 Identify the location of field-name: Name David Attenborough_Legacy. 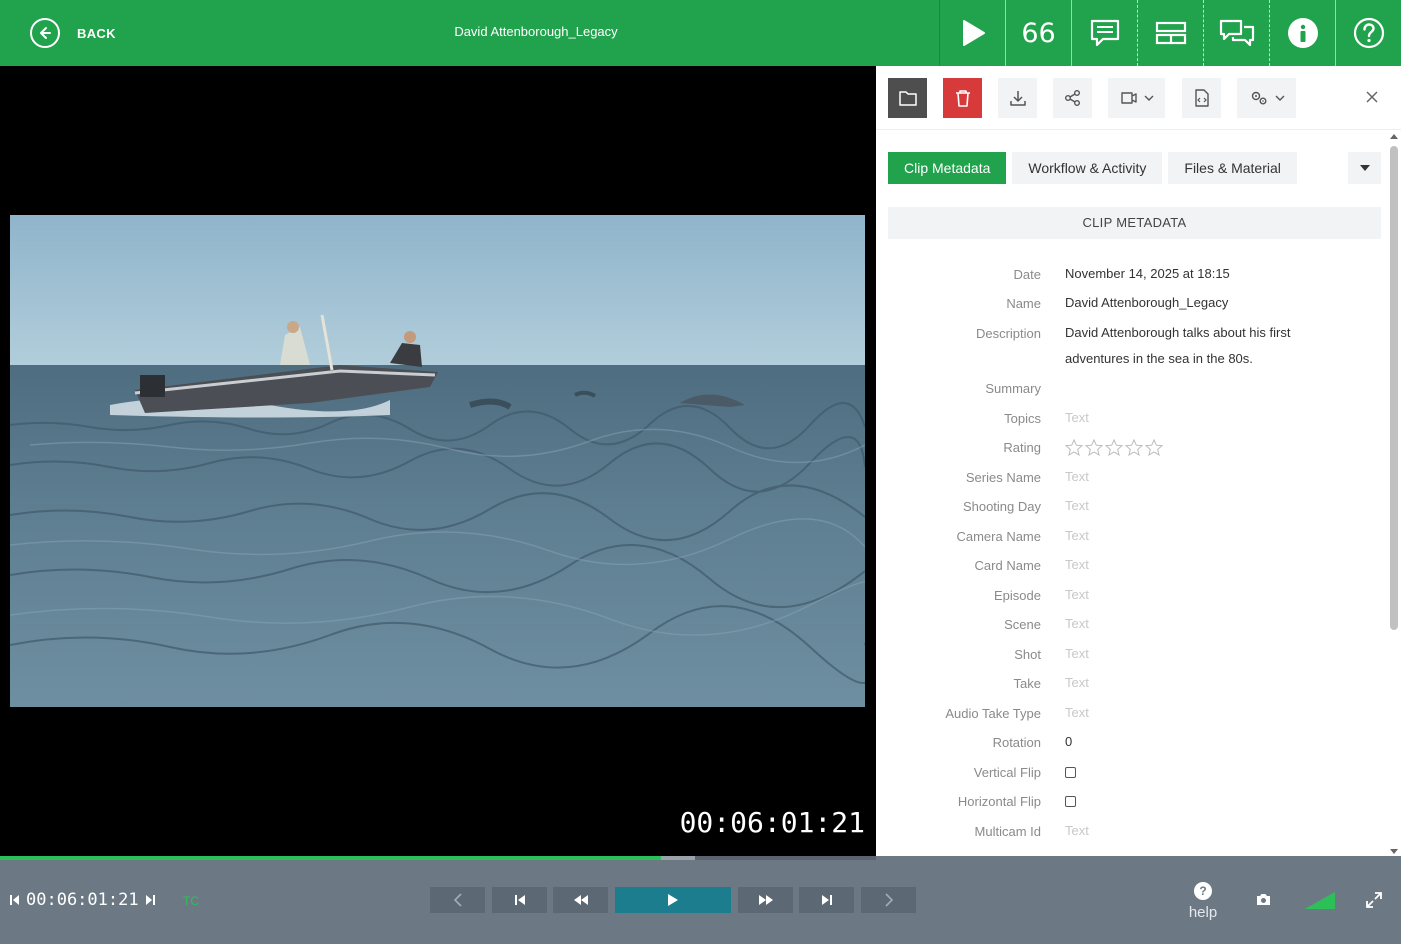
(1128, 304).